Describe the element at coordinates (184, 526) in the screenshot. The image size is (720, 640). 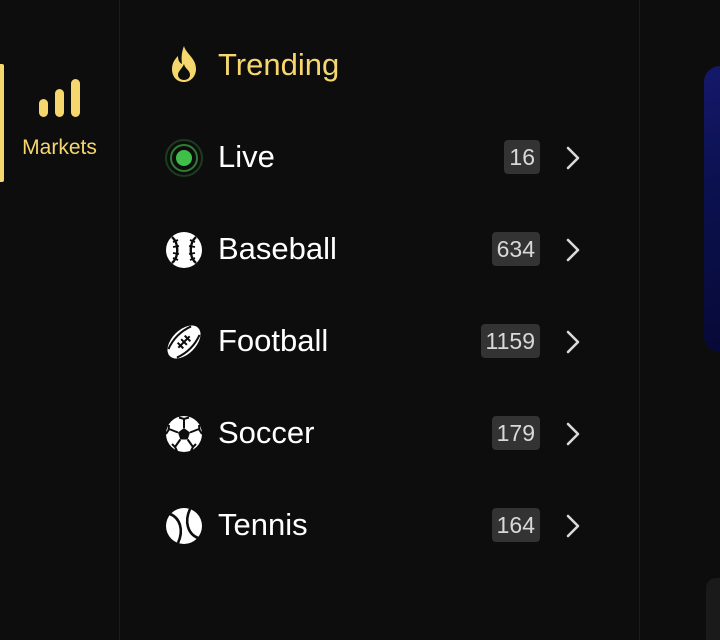
I see `tennis-ball-icon` at that location.